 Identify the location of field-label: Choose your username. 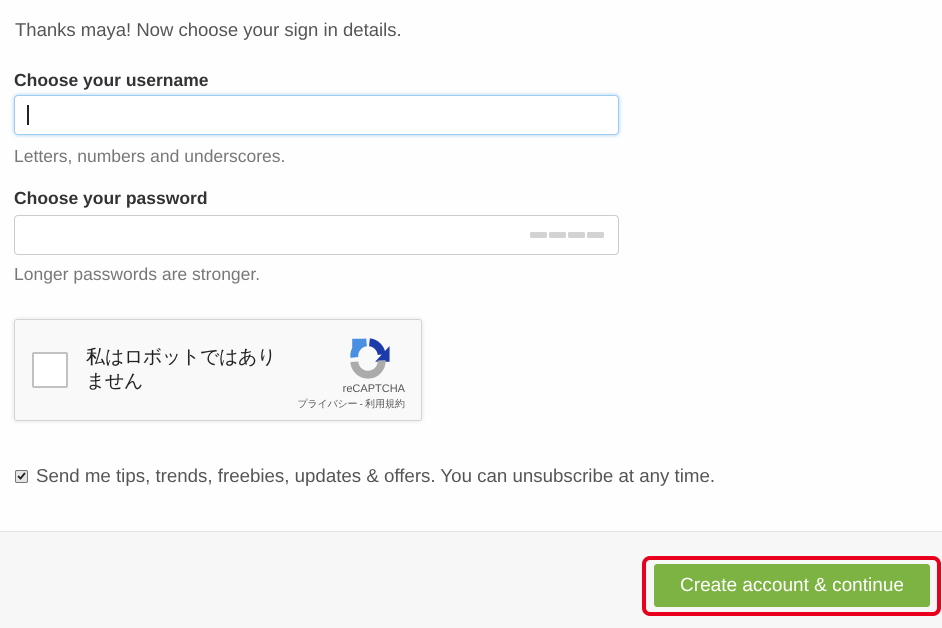
(111, 80).